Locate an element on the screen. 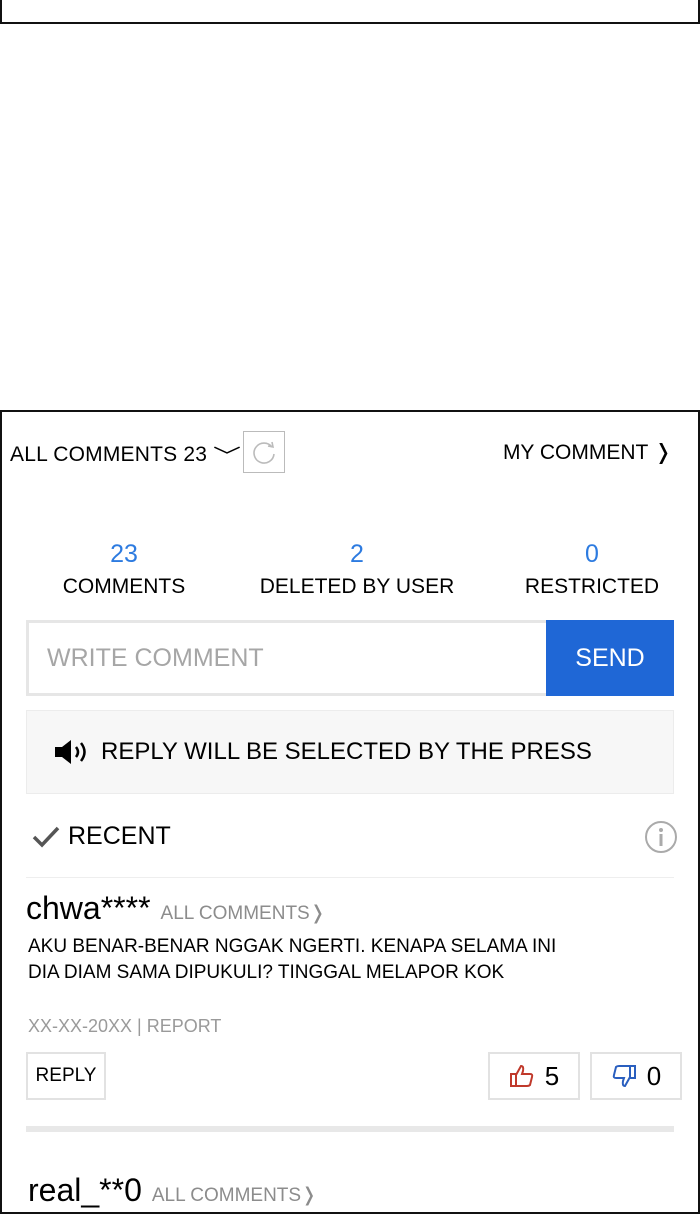 This screenshot has height=1214, width=700. comment-meta: XX-XX-20XX | REPORT is located at coordinates (125, 1026).